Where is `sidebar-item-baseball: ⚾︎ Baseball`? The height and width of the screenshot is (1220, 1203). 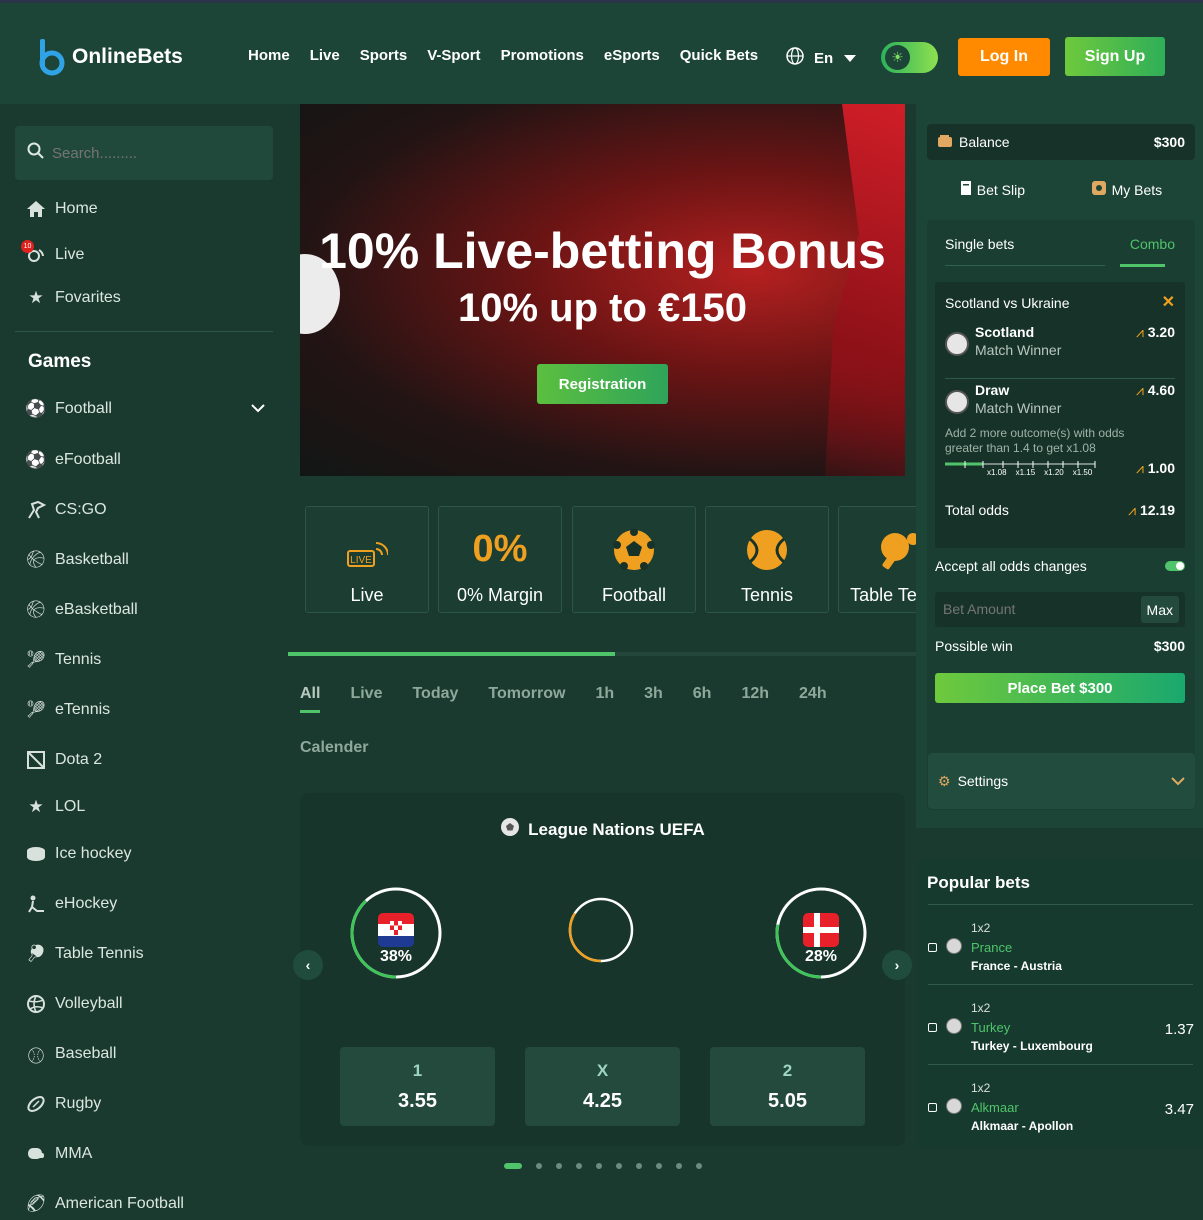
sidebar-item-baseball: ⚾︎ Baseball is located at coordinates (71, 1054).